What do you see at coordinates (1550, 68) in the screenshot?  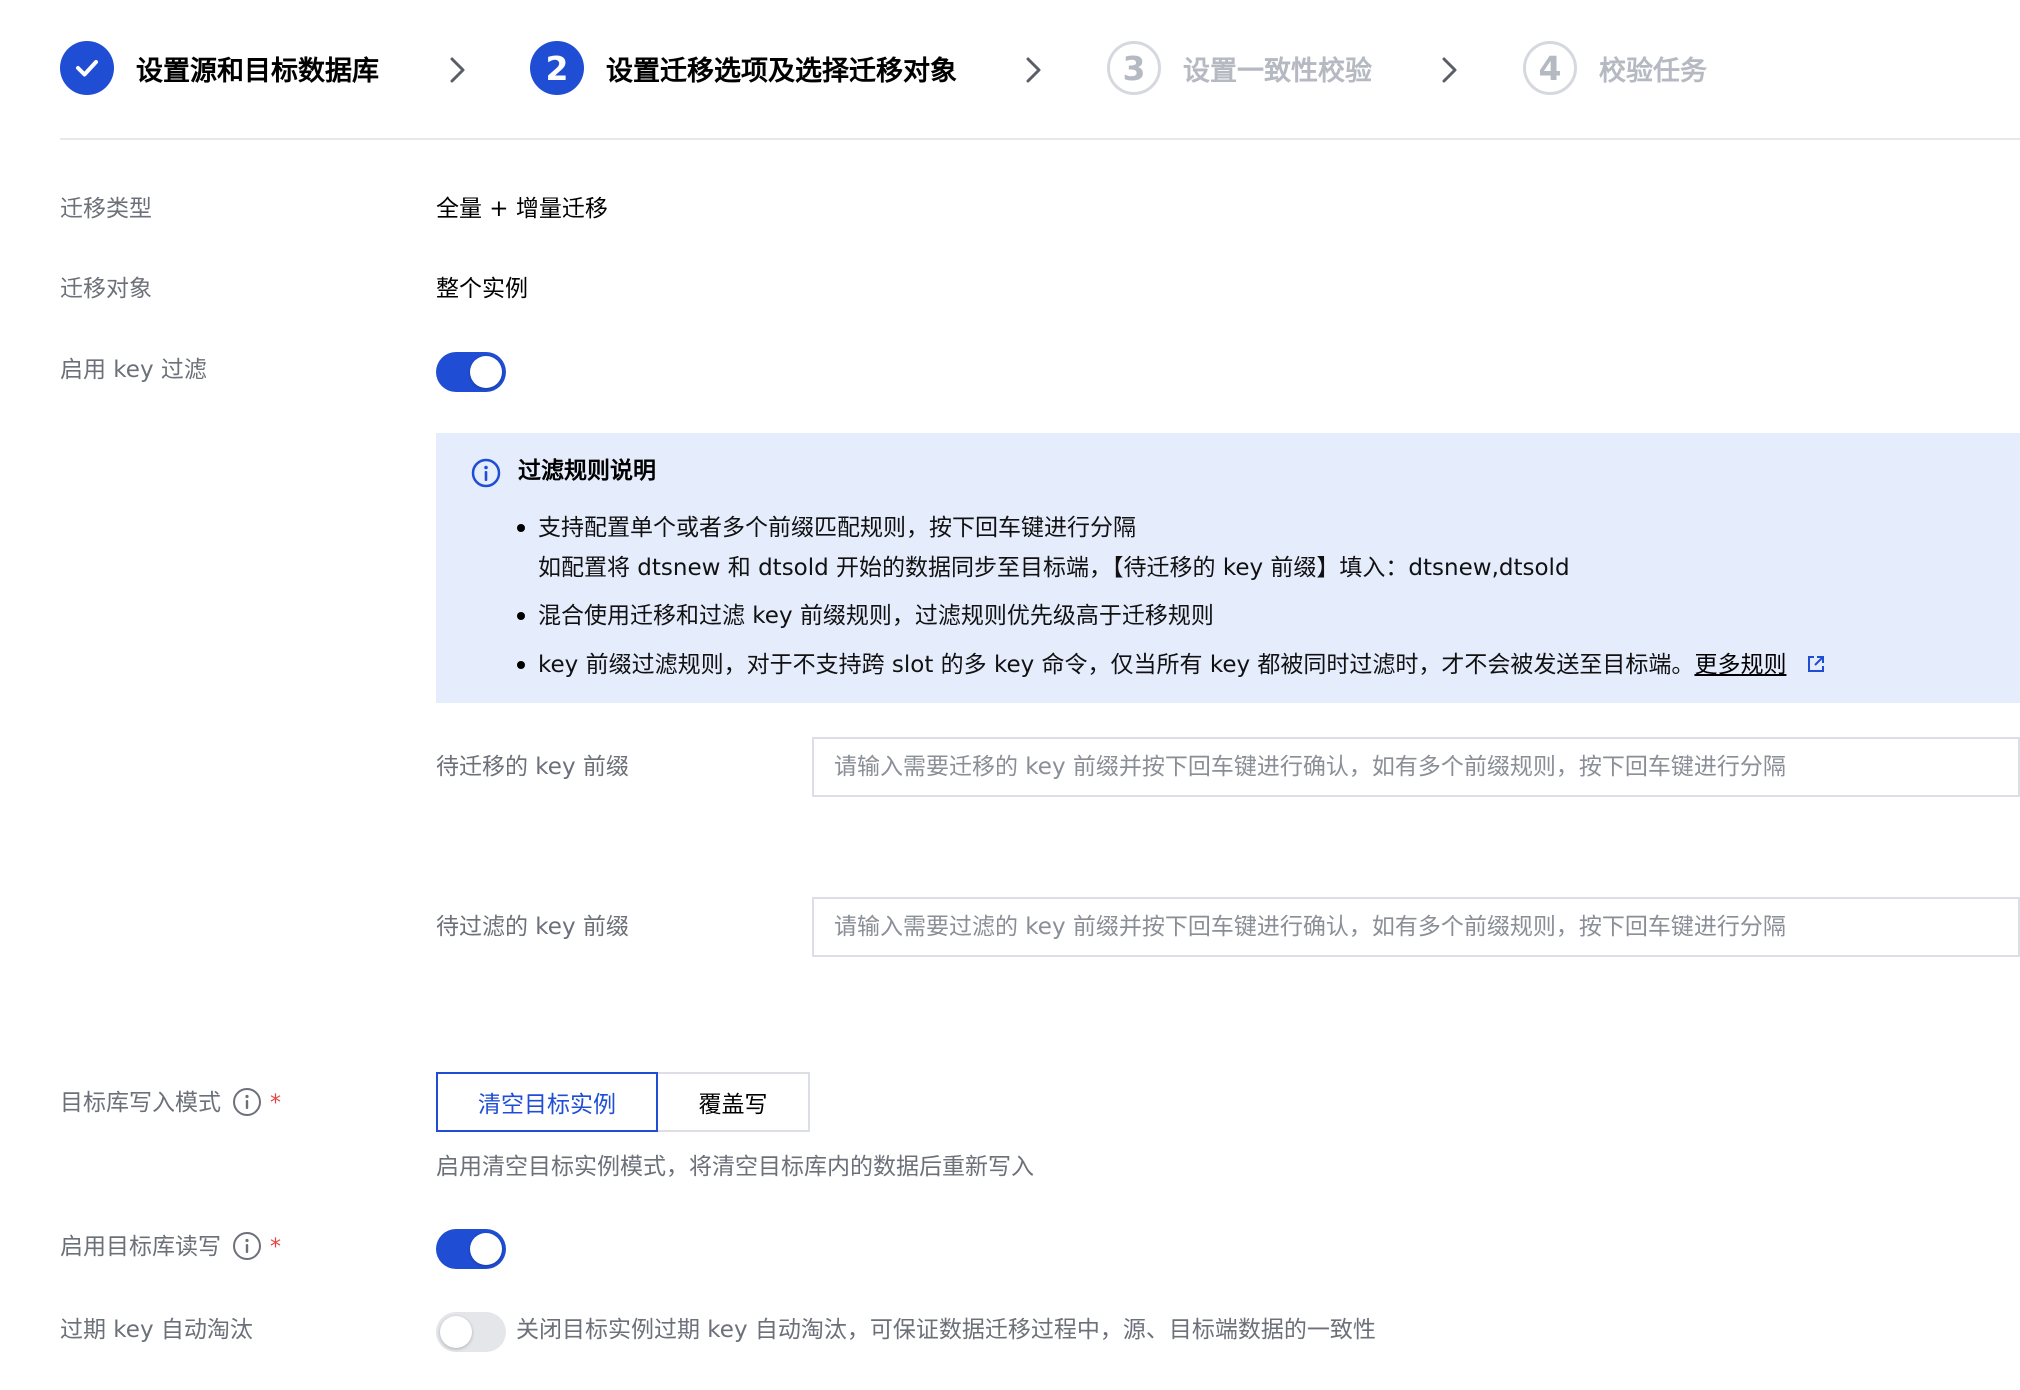 I see `step-4-number: 4` at bounding box center [1550, 68].